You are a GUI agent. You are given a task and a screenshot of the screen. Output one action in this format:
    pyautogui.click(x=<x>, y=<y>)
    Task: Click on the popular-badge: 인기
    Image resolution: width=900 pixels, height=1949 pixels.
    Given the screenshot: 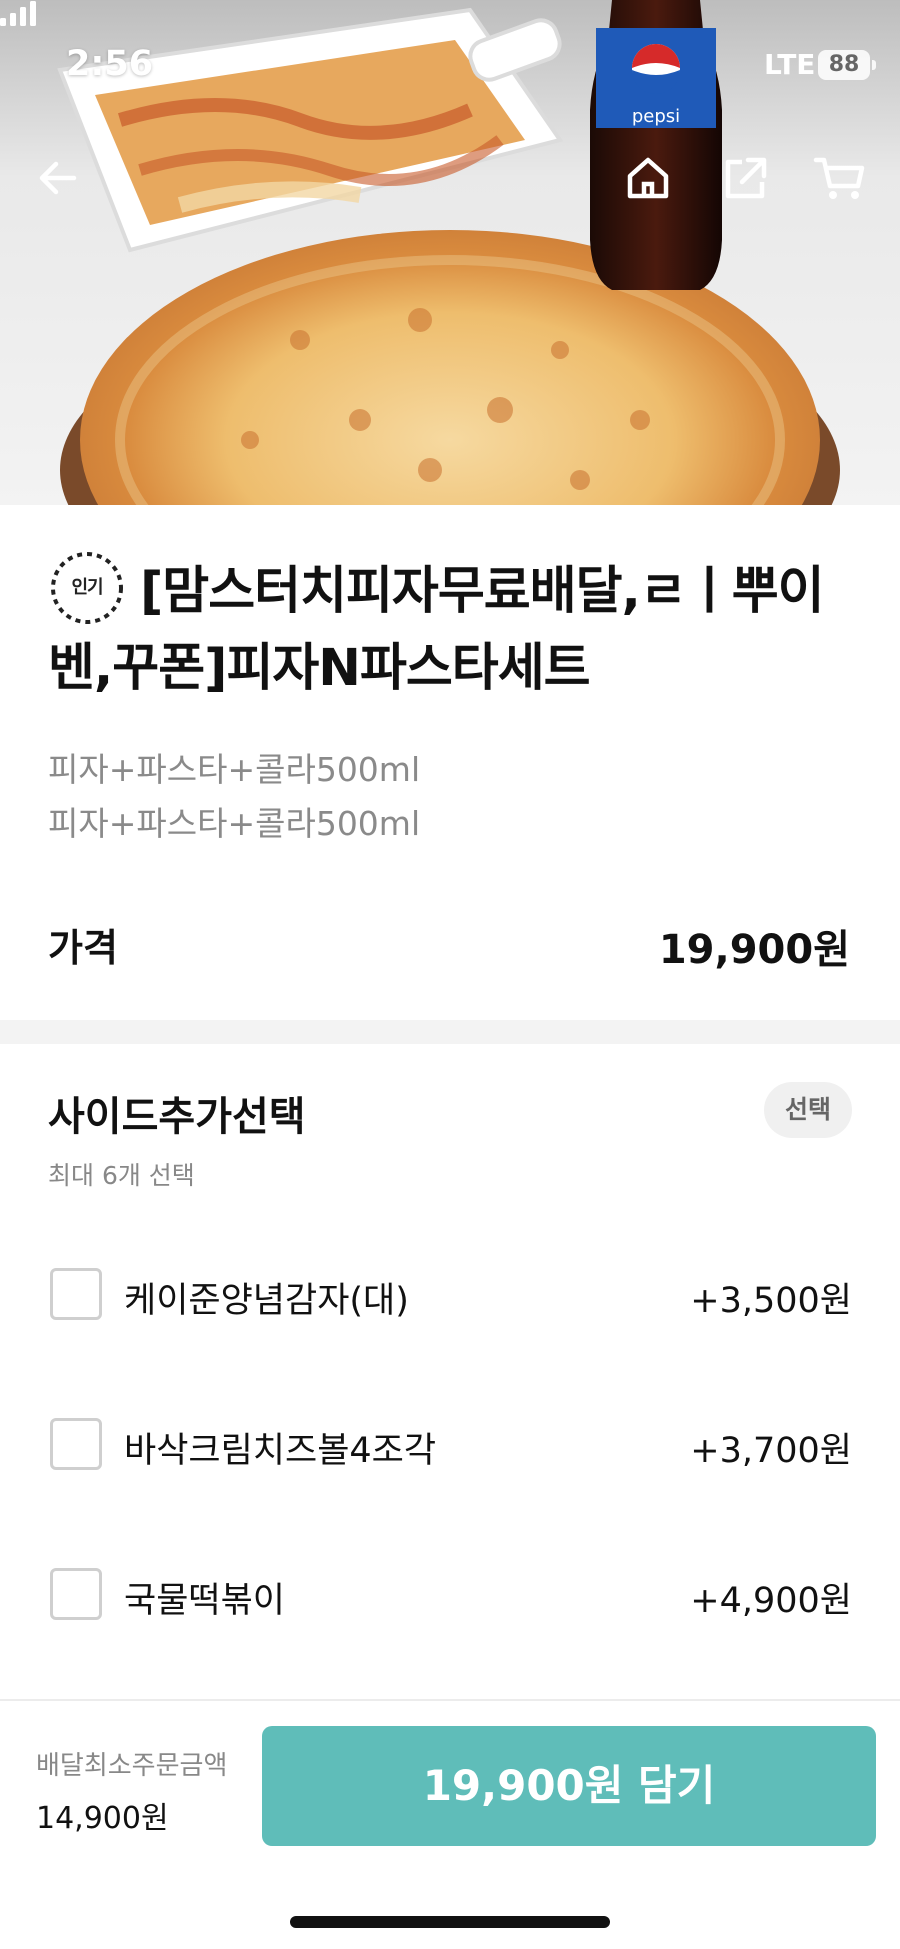 What is the action you would take?
    pyautogui.click(x=87, y=588)
    